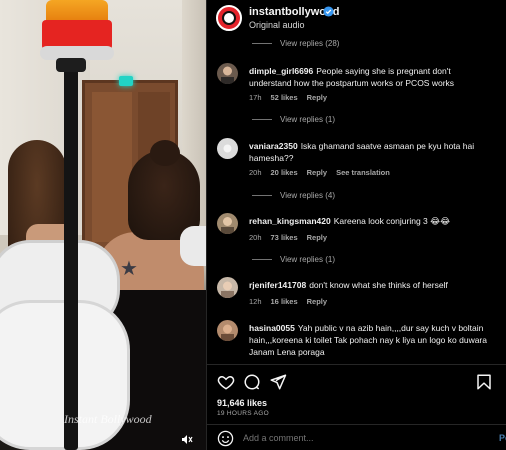 Image resolution: width=506 pixels, height=450 pixels. What do you see at coordinates (356, 18) in the screenshot?
I see `post-header: instantbollywood Original audio` at bounding box center [356, 18].